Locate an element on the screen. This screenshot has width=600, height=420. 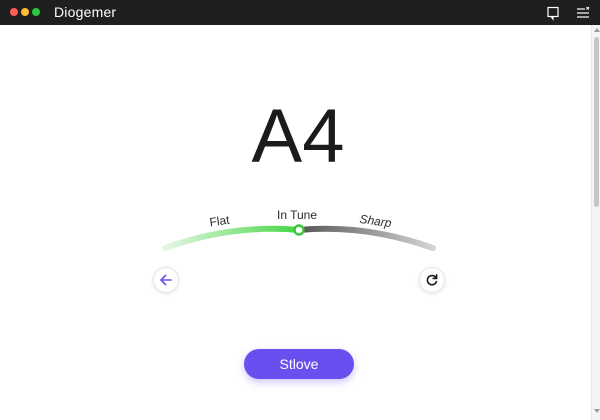
gauge-arc-sharp is located at coordinates (366, 238).